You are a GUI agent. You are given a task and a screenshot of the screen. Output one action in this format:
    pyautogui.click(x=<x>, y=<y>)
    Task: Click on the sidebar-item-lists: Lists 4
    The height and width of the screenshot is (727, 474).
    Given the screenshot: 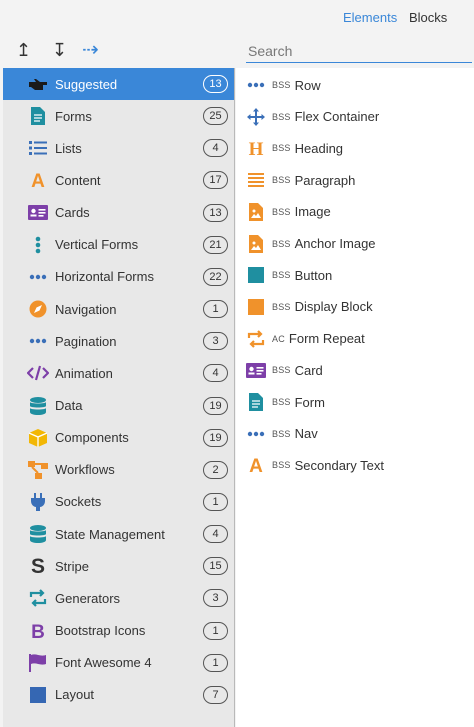 What is the action you would take?
    pyautogui.click(x=118, y=148)
    